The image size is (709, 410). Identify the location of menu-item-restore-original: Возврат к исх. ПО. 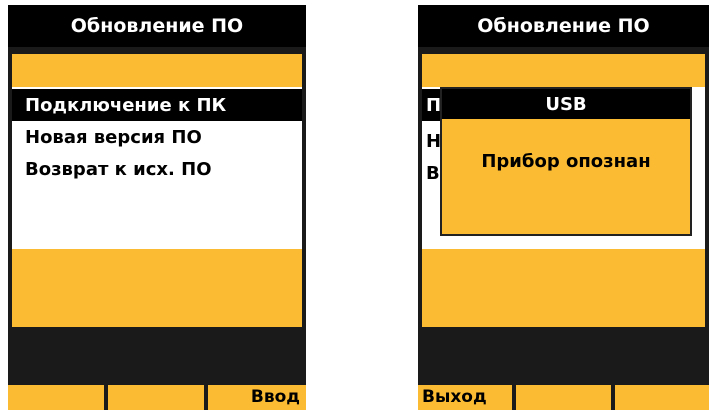
(157, 169).